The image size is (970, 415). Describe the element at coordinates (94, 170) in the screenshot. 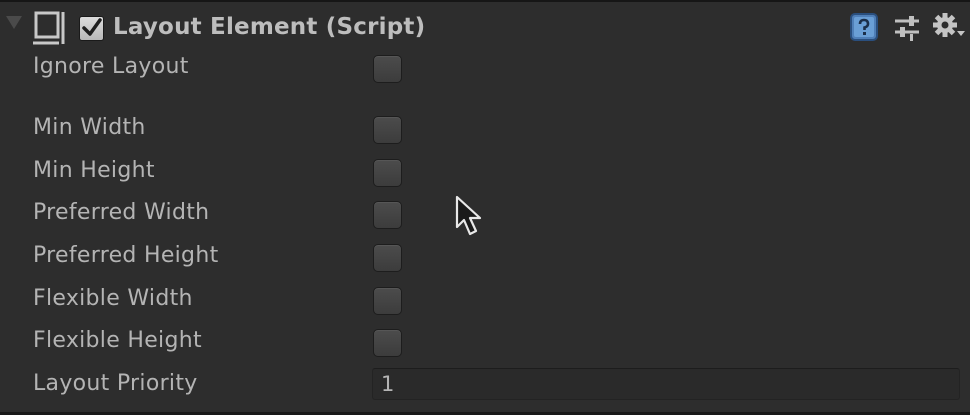

I see `min-height-label: Min Height` at that location.